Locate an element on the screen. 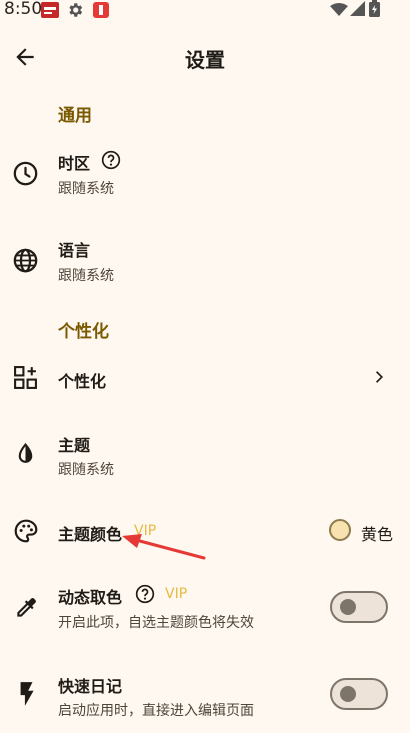 The image size is (410, 733). quick-diary-toggle is located at coordinates (359, 694).